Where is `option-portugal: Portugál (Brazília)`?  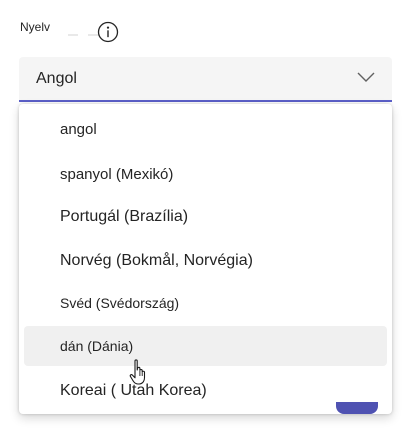 option-portugal: Portugál (Brazília) is located at coordinates (205, 217).